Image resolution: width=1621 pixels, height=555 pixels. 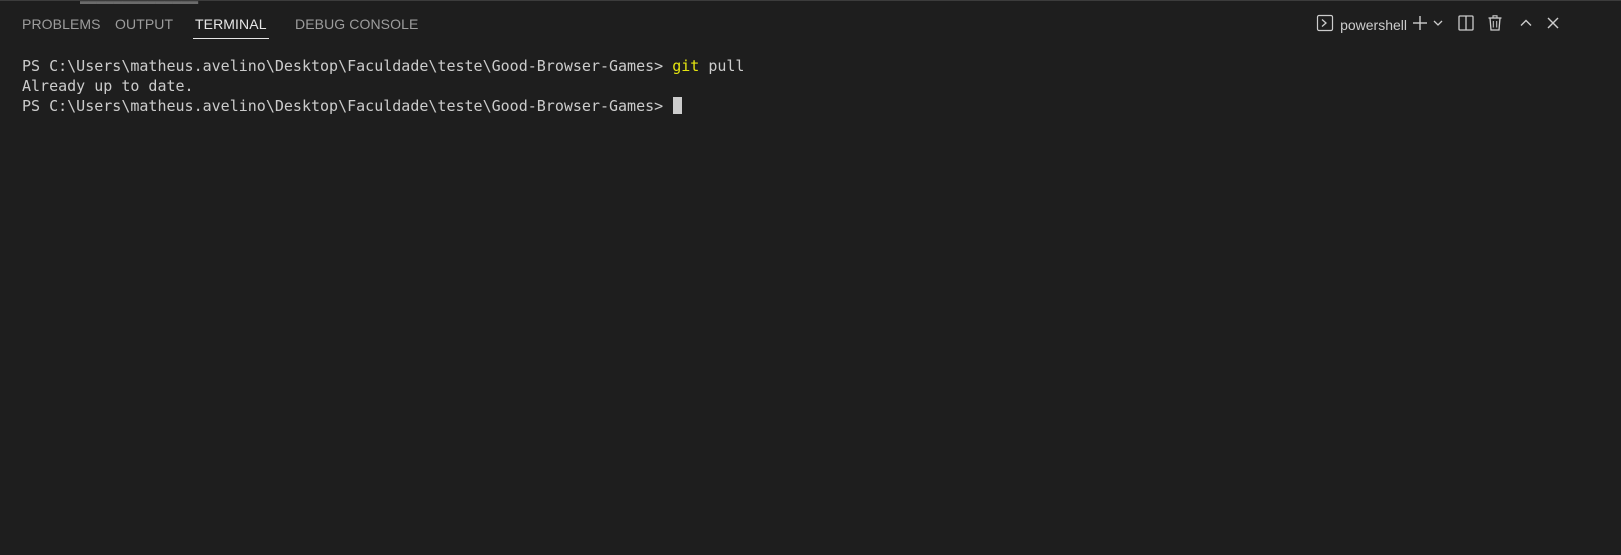 I want to click on tab-terminal: TERMINAL, so click(x=231, y=27).